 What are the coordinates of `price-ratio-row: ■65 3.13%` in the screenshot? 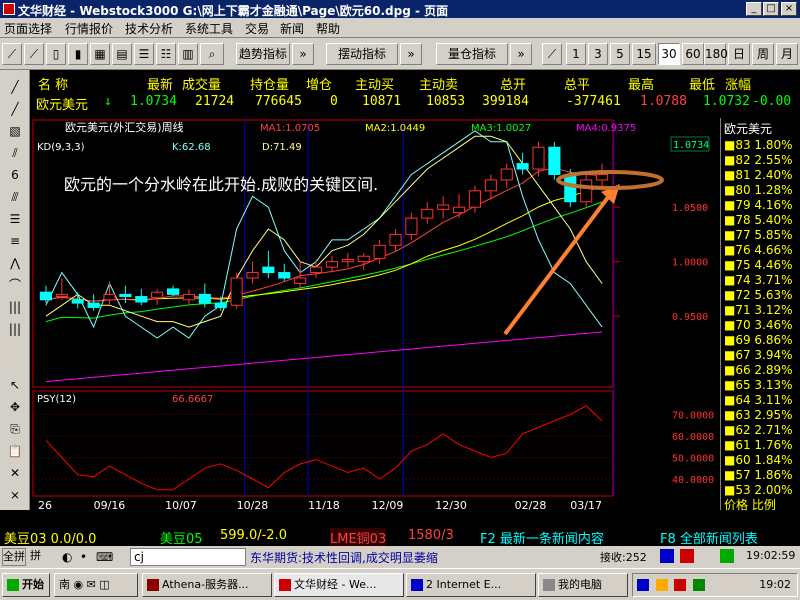 It's located at (758, 385).